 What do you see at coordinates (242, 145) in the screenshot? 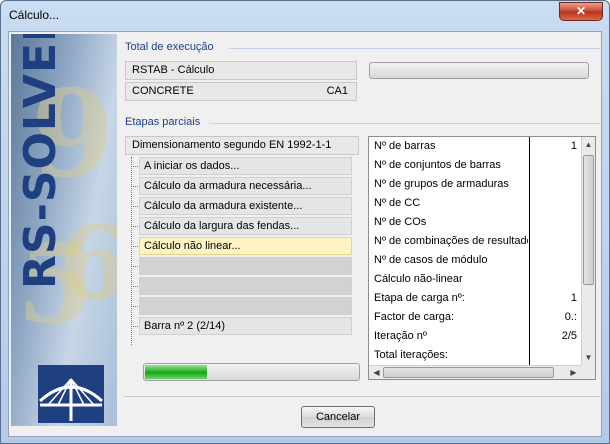
I see `design-heading: Dimensionamento segundo EN 1992-1-1` at bounding box center [242, 145].